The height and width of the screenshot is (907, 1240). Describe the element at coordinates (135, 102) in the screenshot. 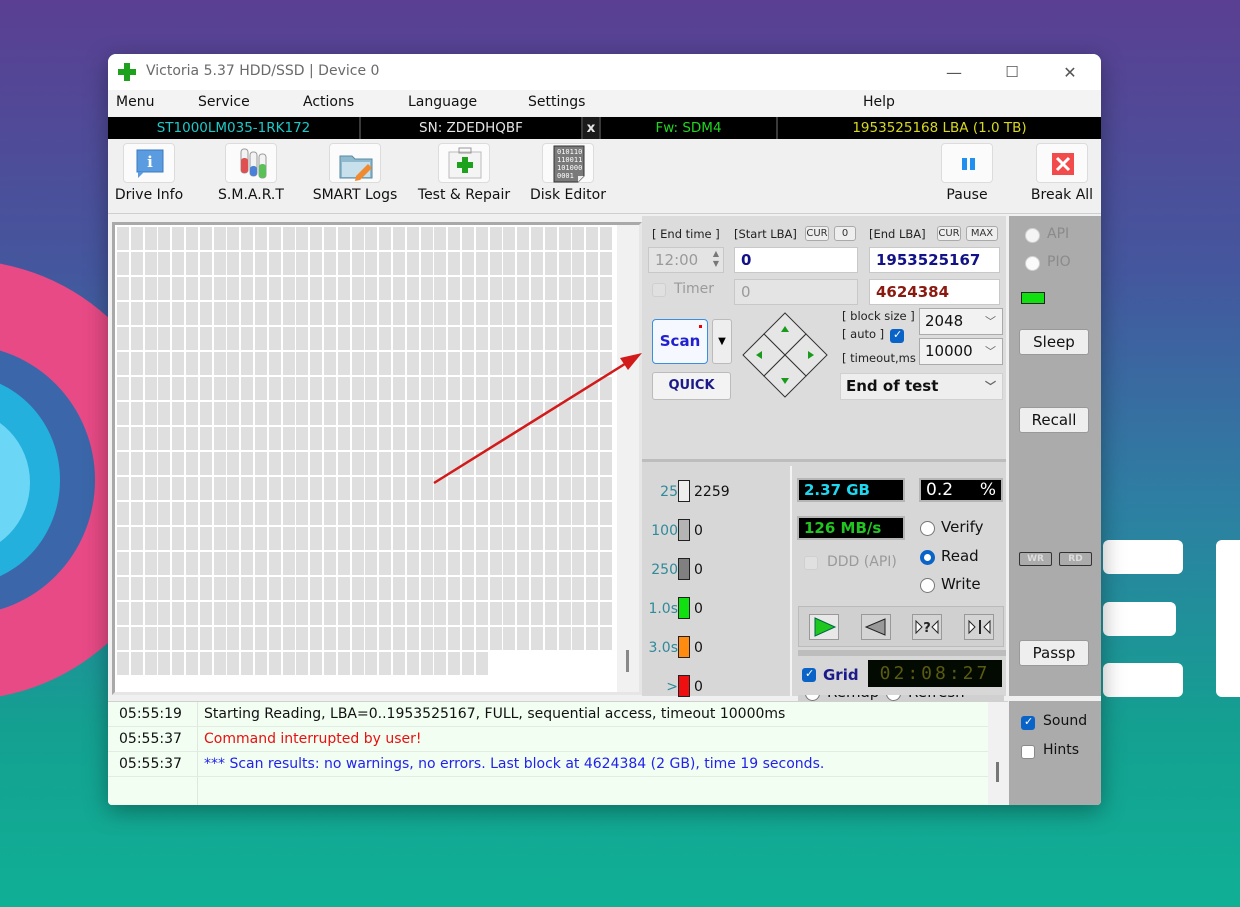

I see `menu-menu: Menu` at that location.